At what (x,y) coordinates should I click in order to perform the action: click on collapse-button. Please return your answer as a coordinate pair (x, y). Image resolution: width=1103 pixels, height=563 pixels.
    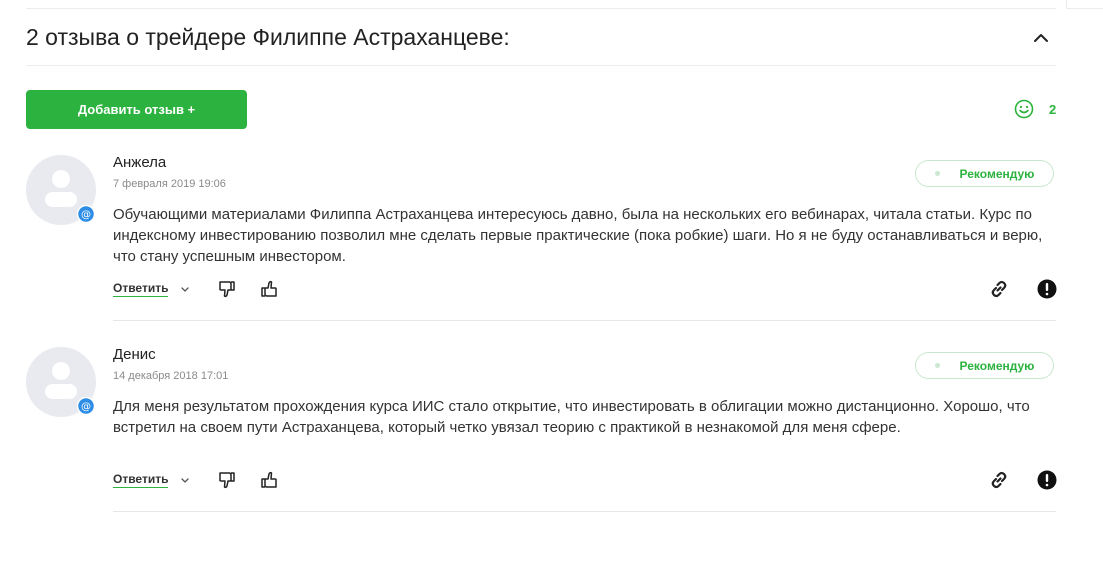
    Looking at the image, I should click on (1041, 38).